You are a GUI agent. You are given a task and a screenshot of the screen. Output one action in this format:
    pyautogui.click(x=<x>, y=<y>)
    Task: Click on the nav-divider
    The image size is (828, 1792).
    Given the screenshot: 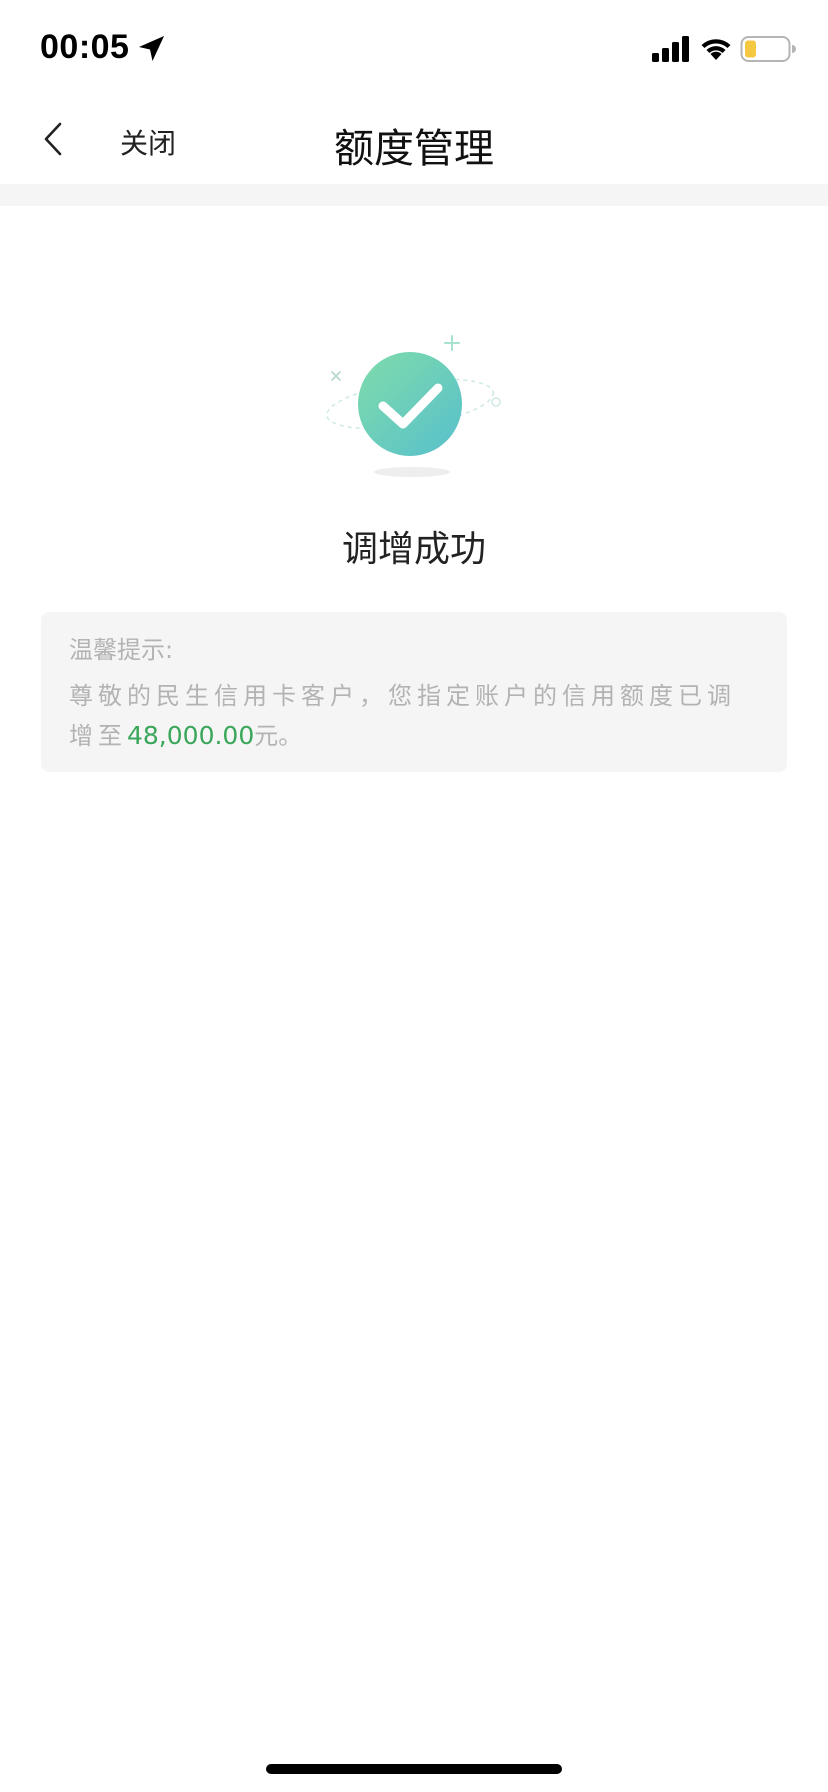 What is the action you would take?
    pyautogui.click(x=414, y=195)
    